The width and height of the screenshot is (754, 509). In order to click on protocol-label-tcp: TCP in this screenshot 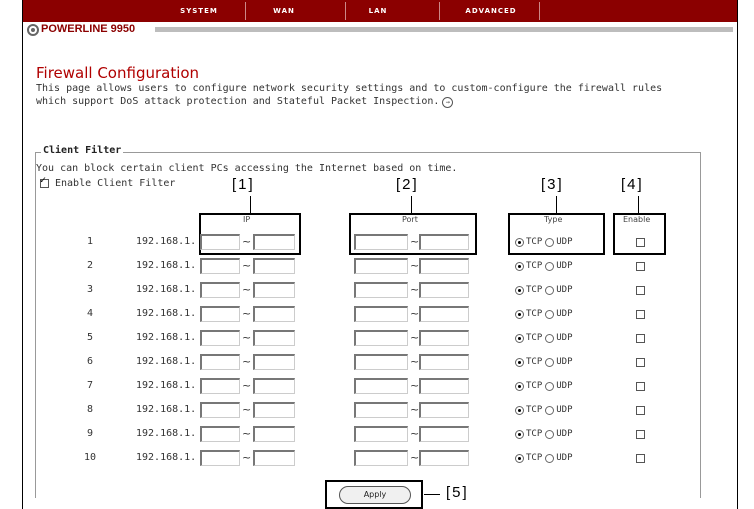, I will do `click(534, 362)`.